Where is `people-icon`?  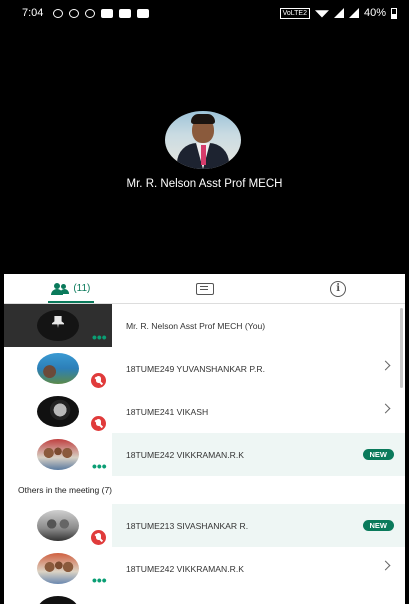 people-icon is located at coordinates (60, 289).